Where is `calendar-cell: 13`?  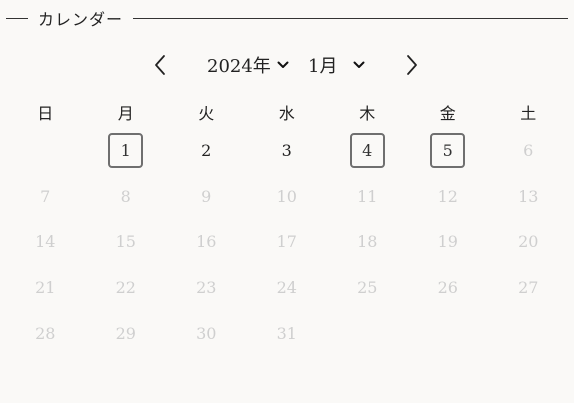 calendar-cell: 13 is located at coordinates (528, 197).